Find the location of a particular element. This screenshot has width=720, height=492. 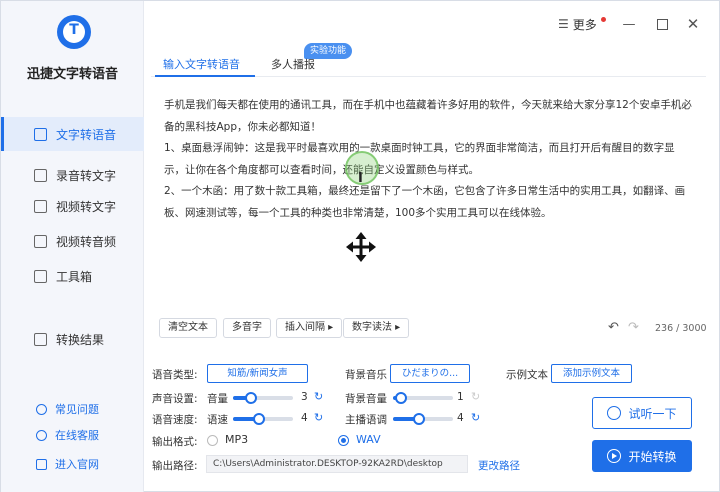

sidebar-item-video-to-audio: 视频转音频 is located at coordinates (72, 241).